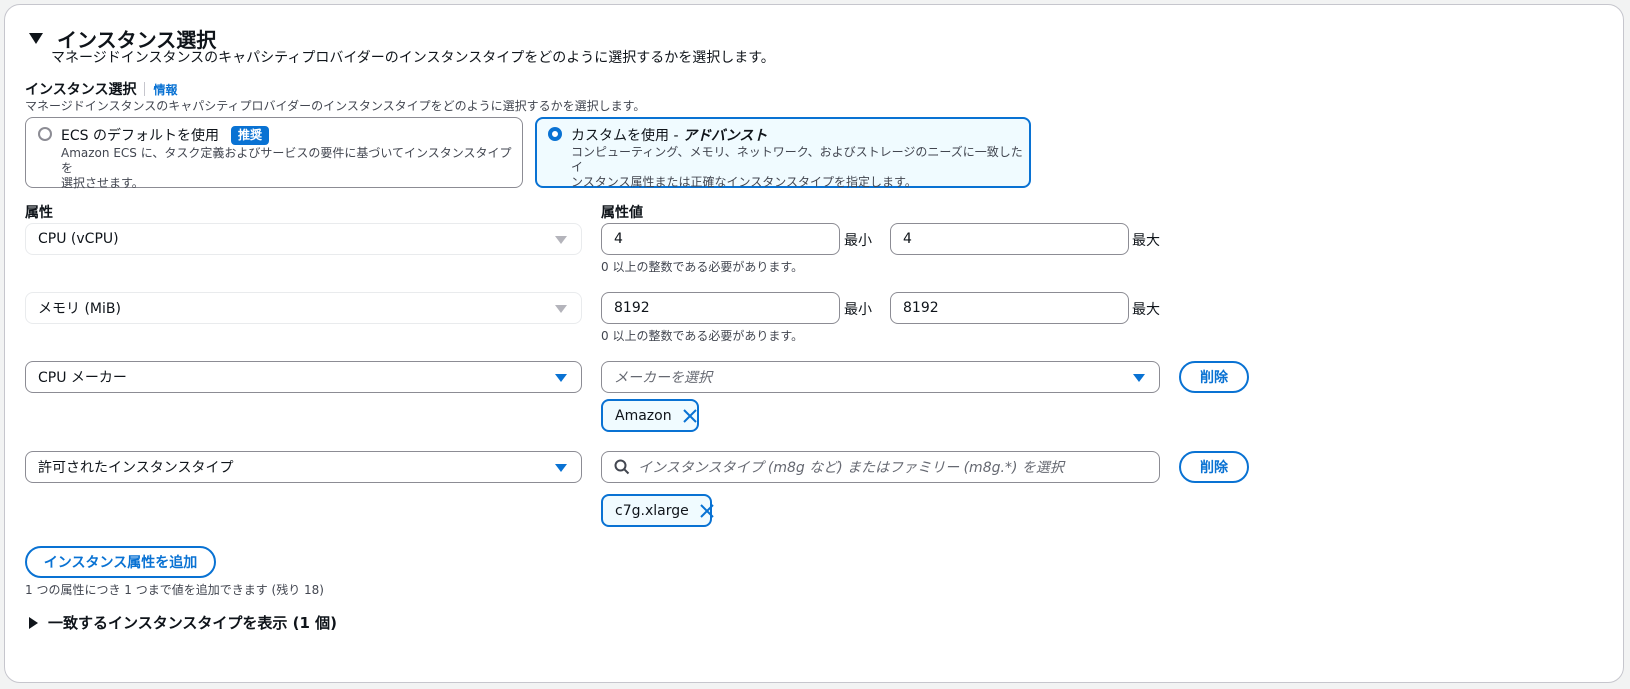 This screenshot has height=689, width=1630. I want to click on cpu-max-value: 4, so click(907, 239).